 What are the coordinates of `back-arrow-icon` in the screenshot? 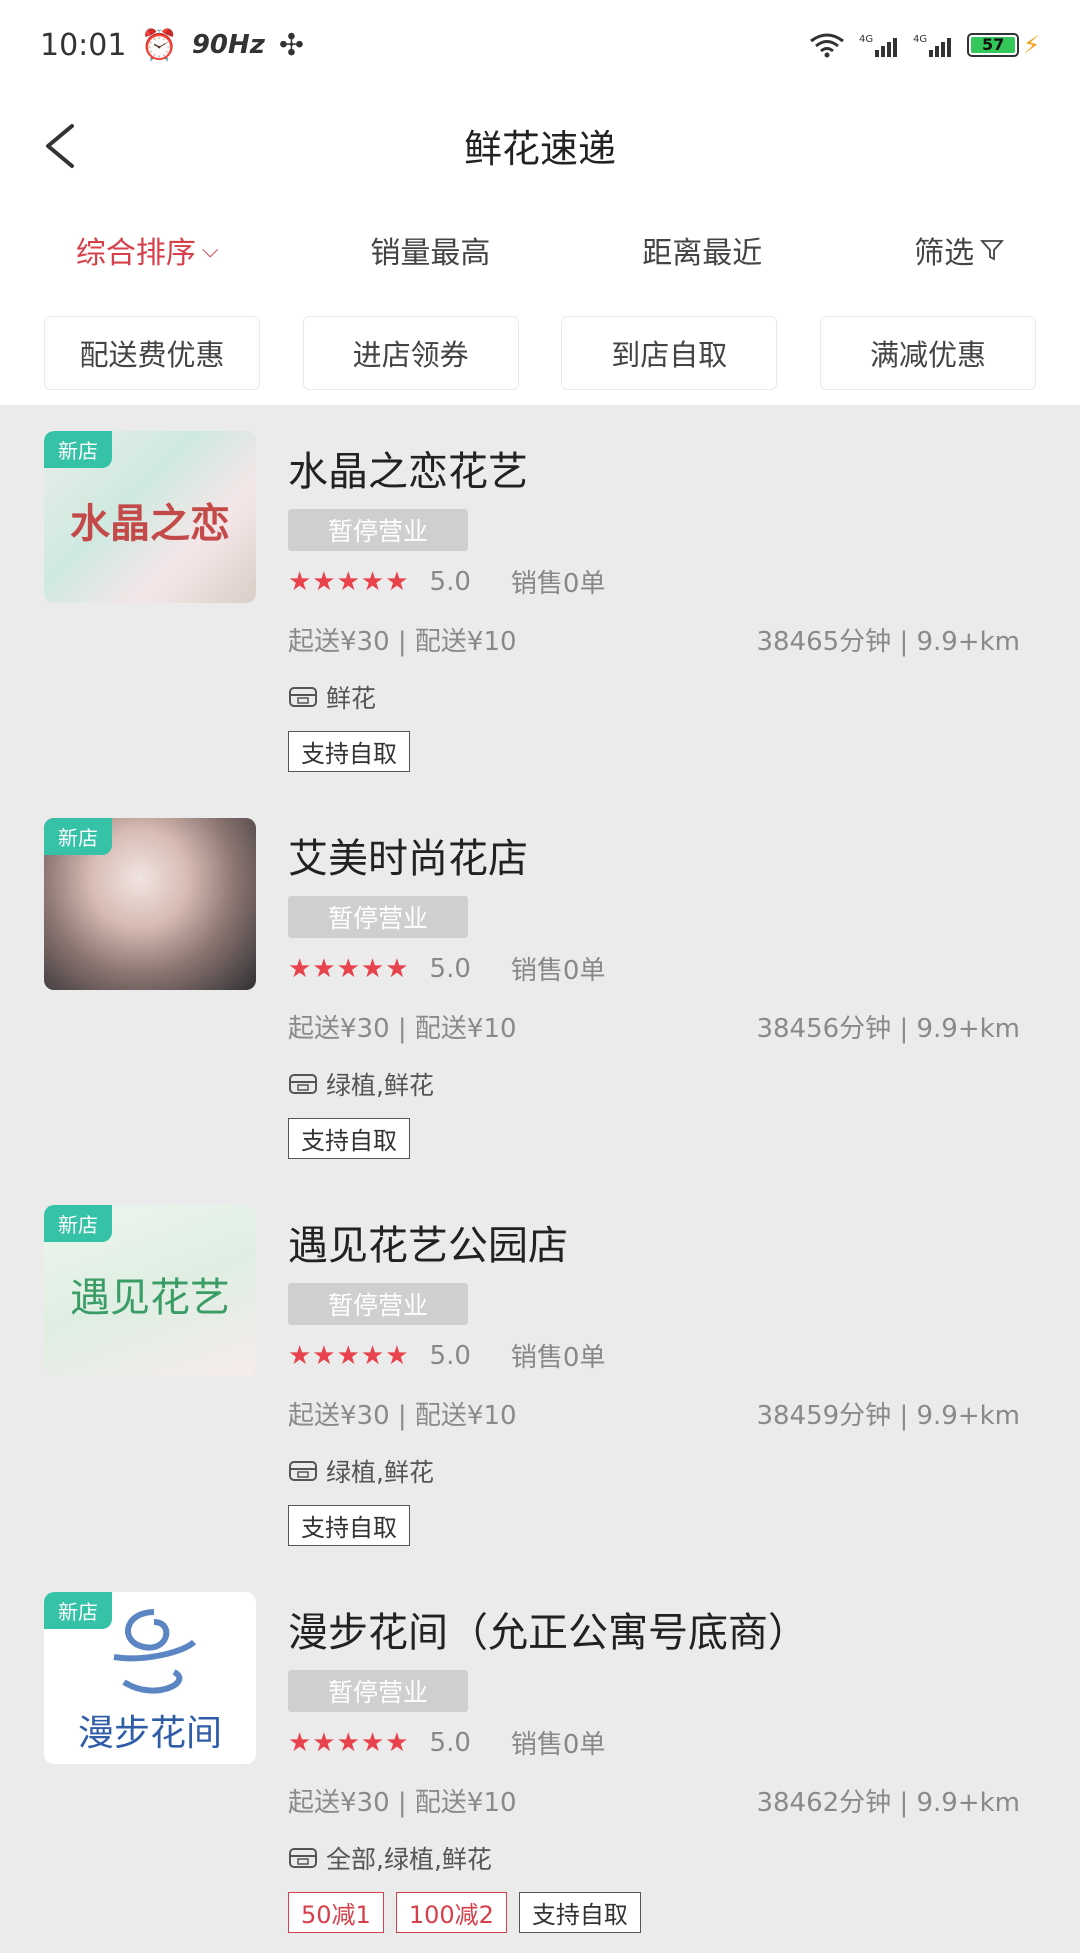 It's located at (63, 146).